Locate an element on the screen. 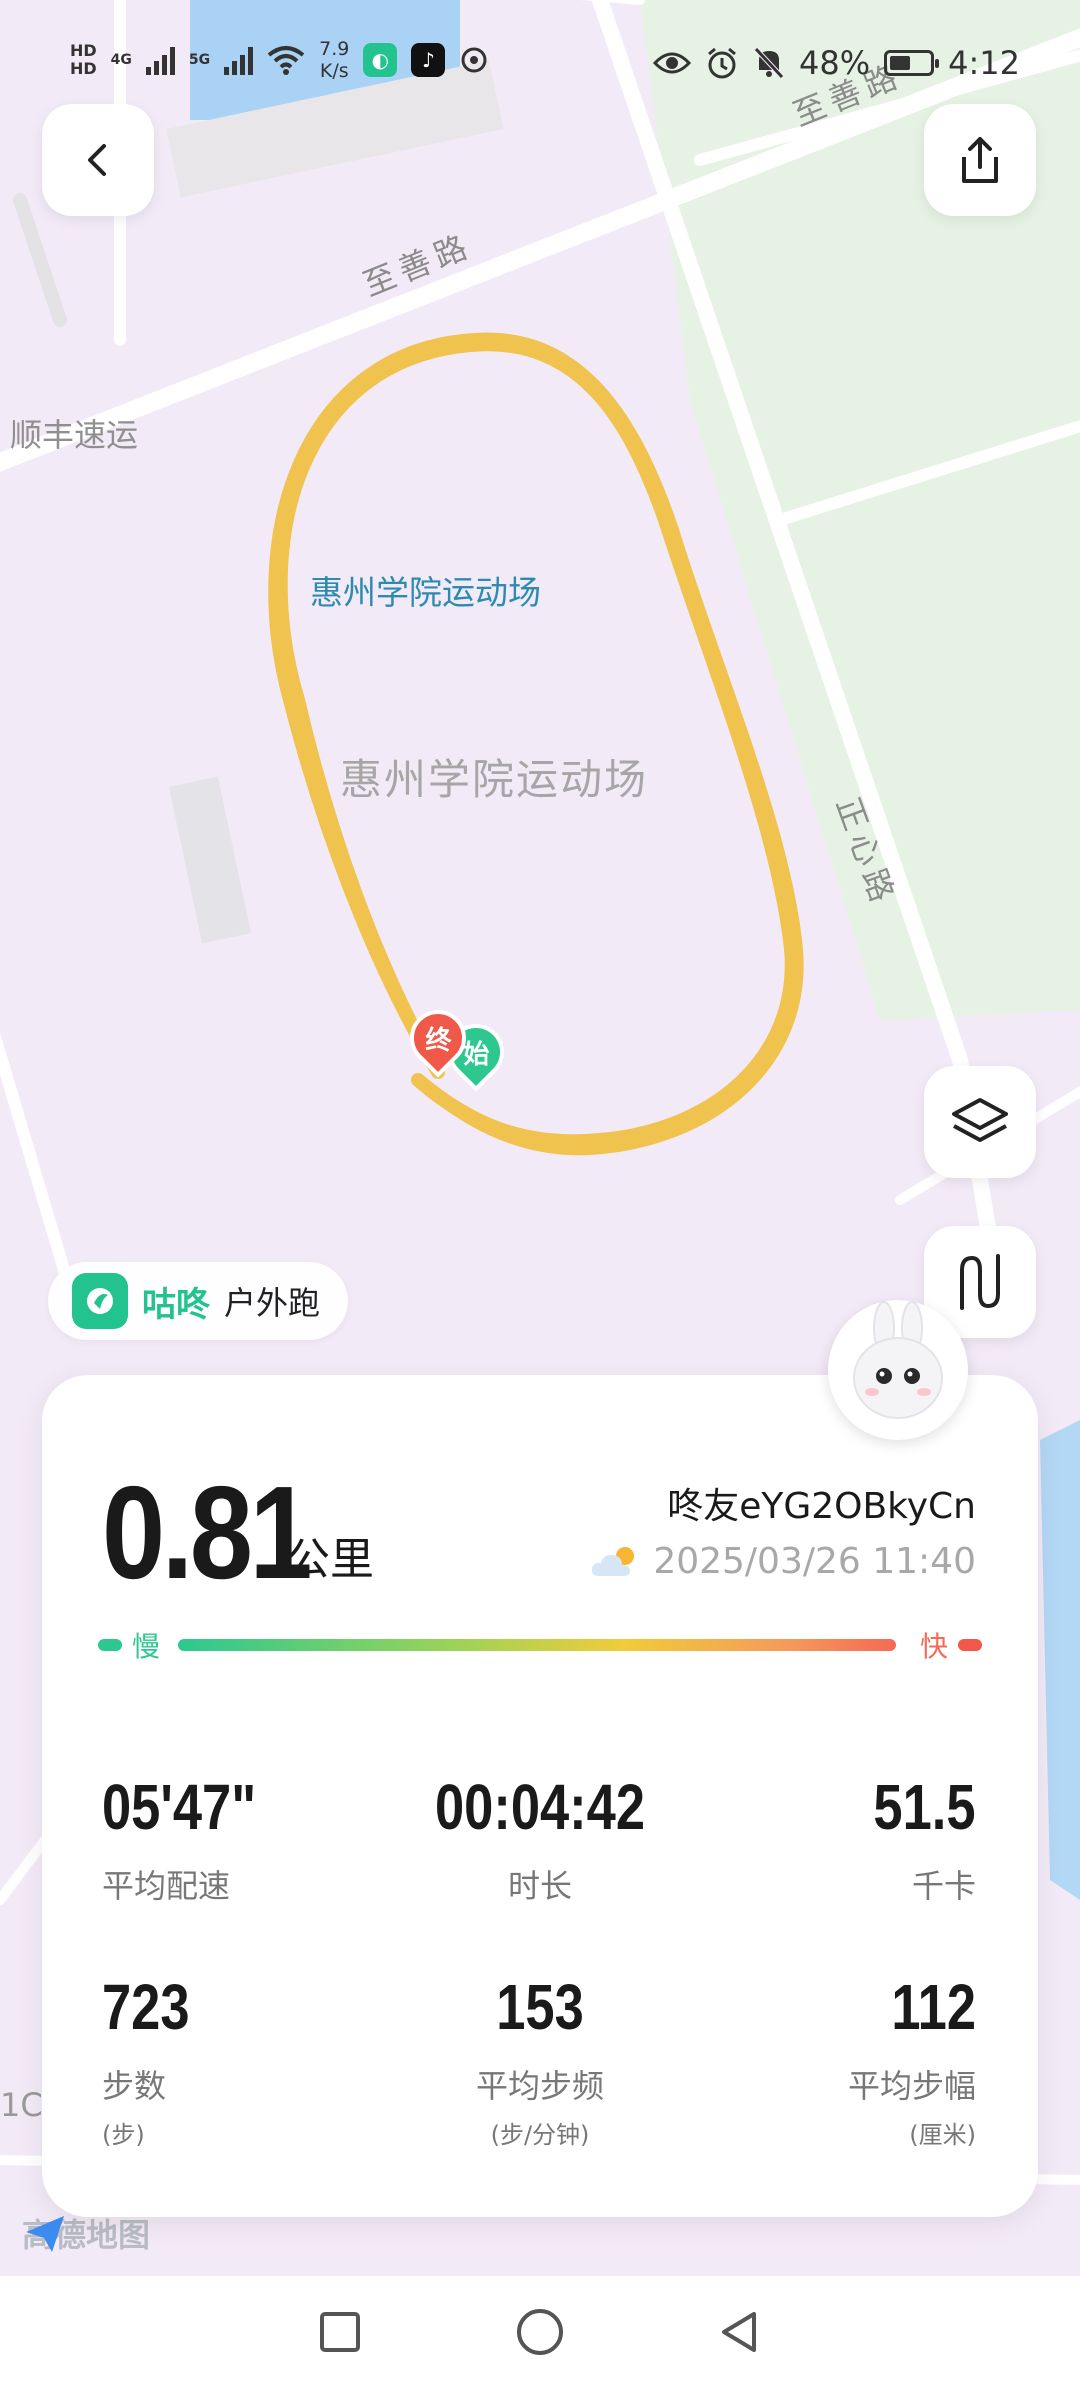 Image resolution: width=1080 pixels, height=2388 pixels. end-marker-label: 终 is located at coordinates (438, 1040).